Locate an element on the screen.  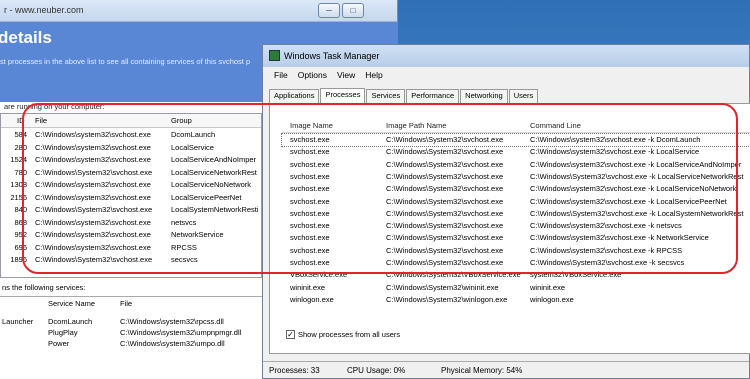
cell: C:\Windows\System32\VBoxService.exe is located at coordinates (453, 275).